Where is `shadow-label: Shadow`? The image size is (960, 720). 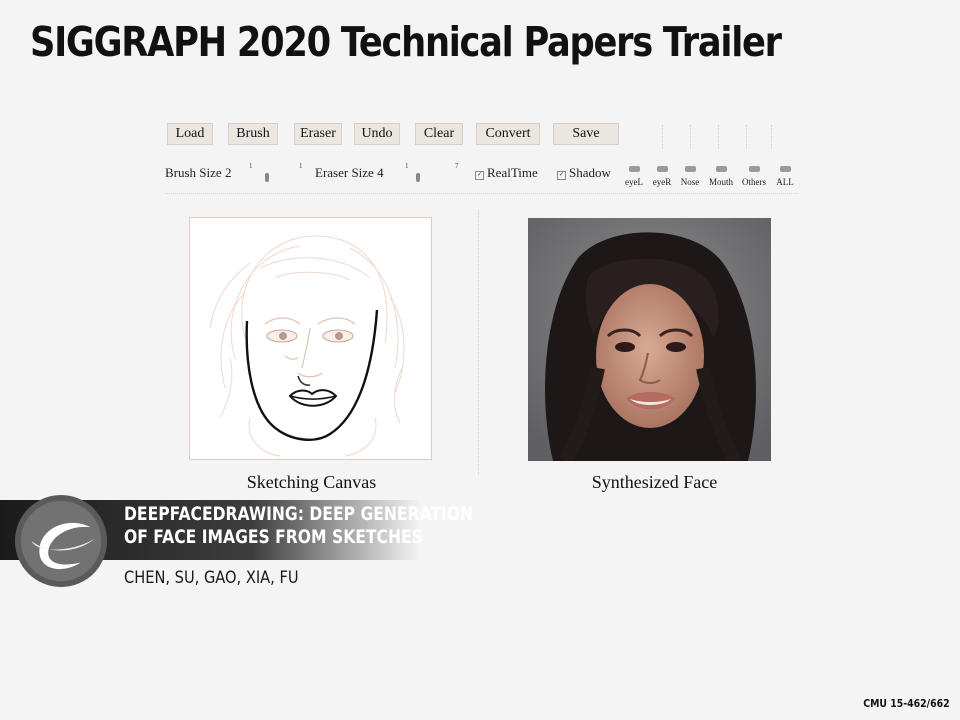 shadow-label: Shadow is located at coordinates (590, 172).